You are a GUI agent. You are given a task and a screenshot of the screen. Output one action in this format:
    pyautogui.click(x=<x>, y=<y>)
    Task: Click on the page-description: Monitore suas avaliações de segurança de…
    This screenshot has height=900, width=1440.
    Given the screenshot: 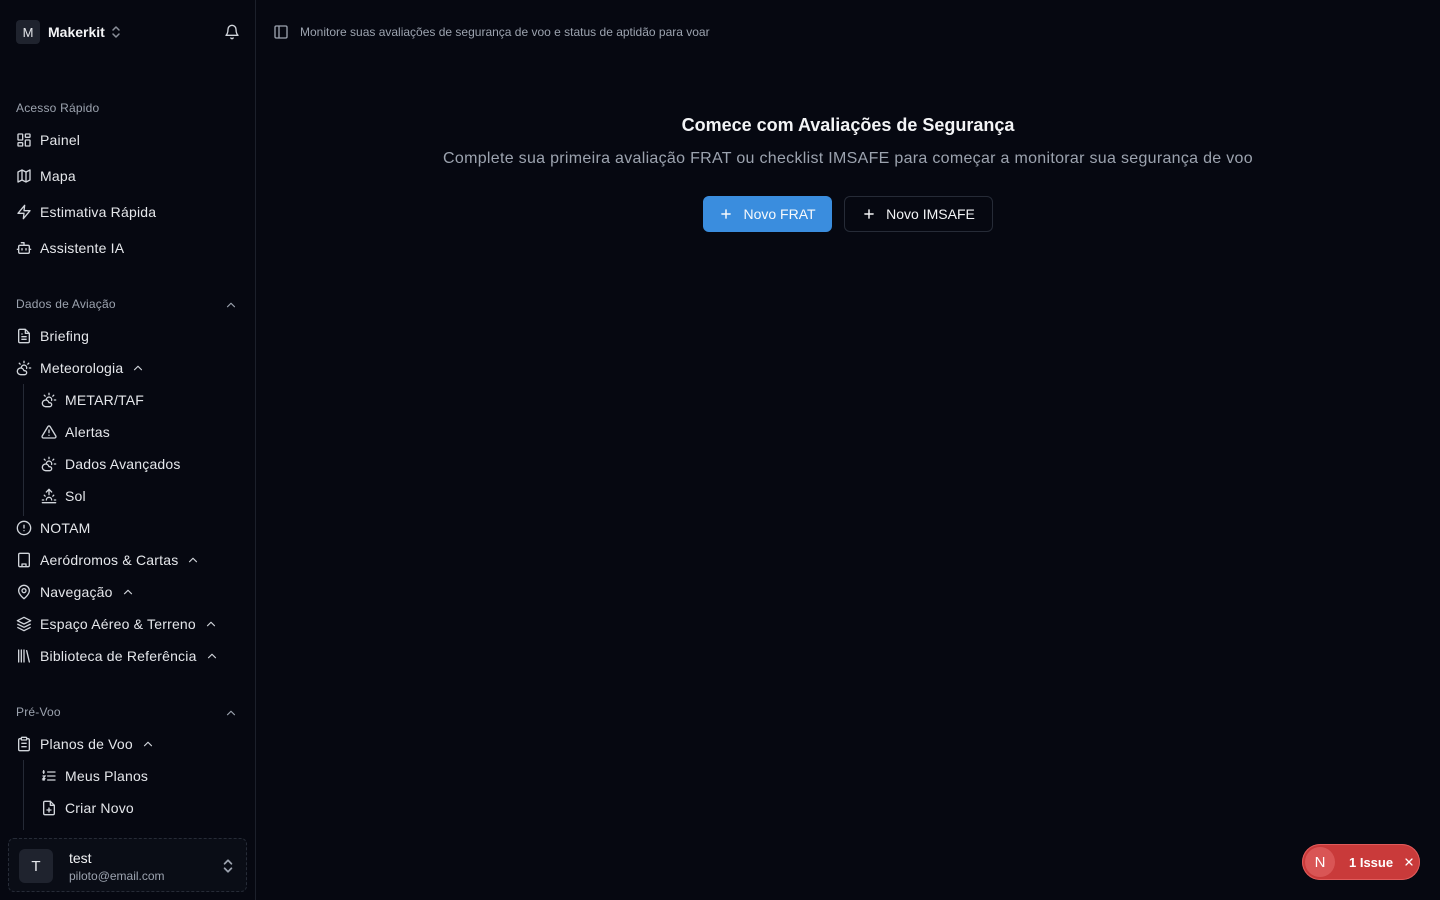 What is the action you would take?
    pyautogui.click(x=505, y=32)
    